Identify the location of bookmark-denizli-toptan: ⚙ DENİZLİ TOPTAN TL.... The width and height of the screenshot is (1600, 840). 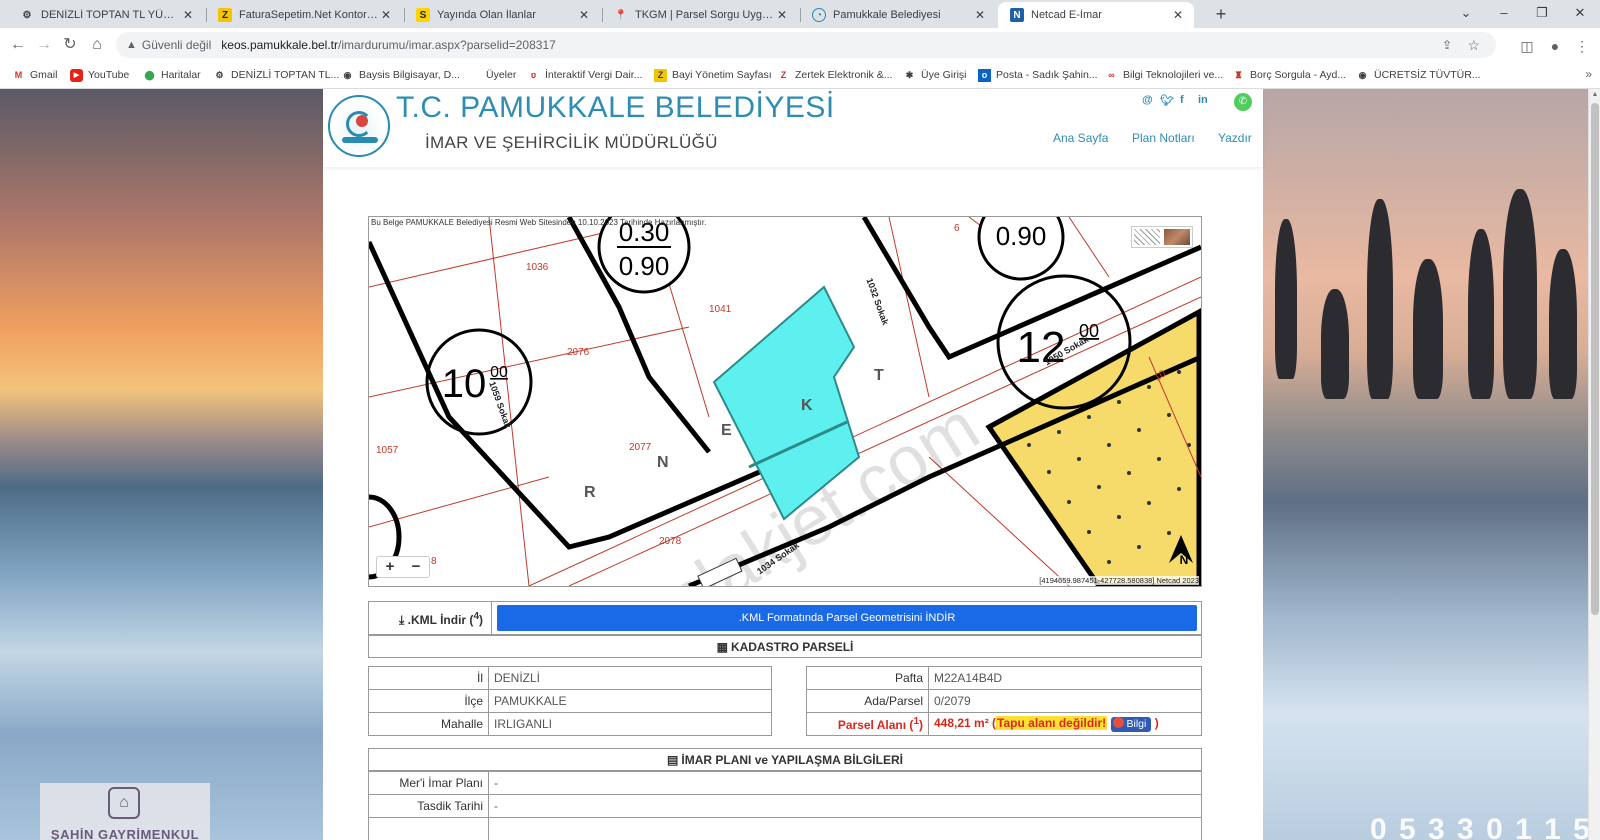
(276, 75).